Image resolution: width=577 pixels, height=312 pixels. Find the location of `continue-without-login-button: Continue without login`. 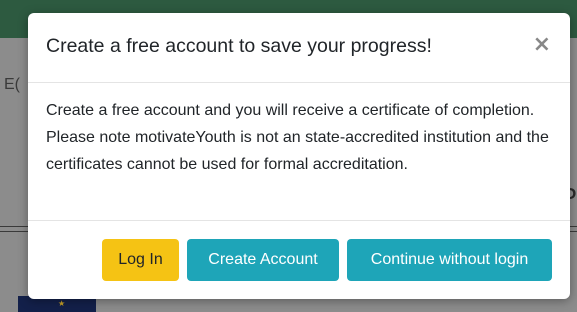

continue-without-login-button: Continue without login is located at coordinates (449, 260).